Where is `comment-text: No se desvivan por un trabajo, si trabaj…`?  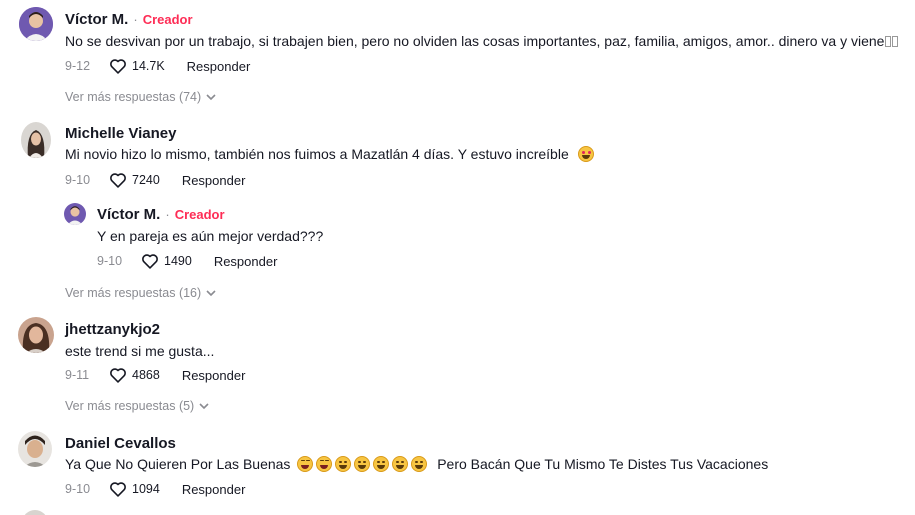 comment-text: No se desvivan por un trabajo, si trabaj… is located at coordinates (482, 41).